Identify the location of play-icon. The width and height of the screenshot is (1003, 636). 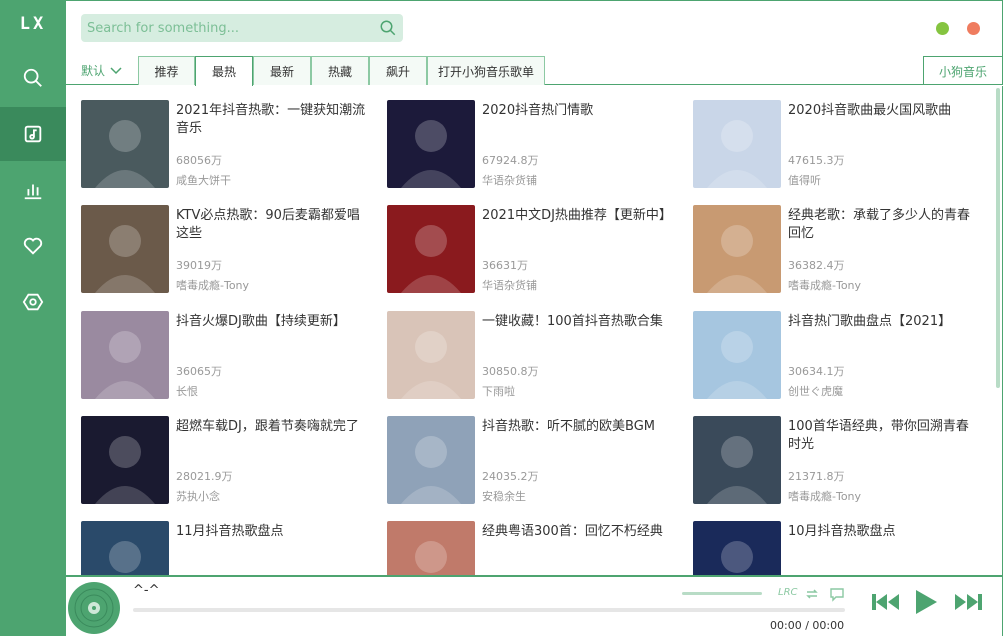
(926, 602).